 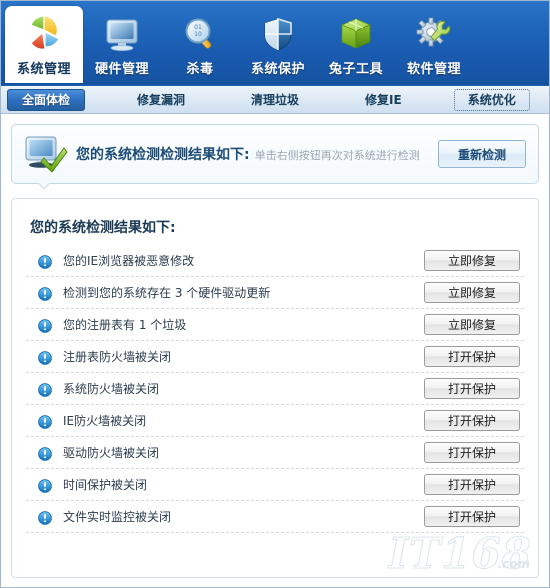 What do you see at coordinates (434, 34) in the screenshot?
I see `gear-wrench-icon` at bounding box center [434, 34].